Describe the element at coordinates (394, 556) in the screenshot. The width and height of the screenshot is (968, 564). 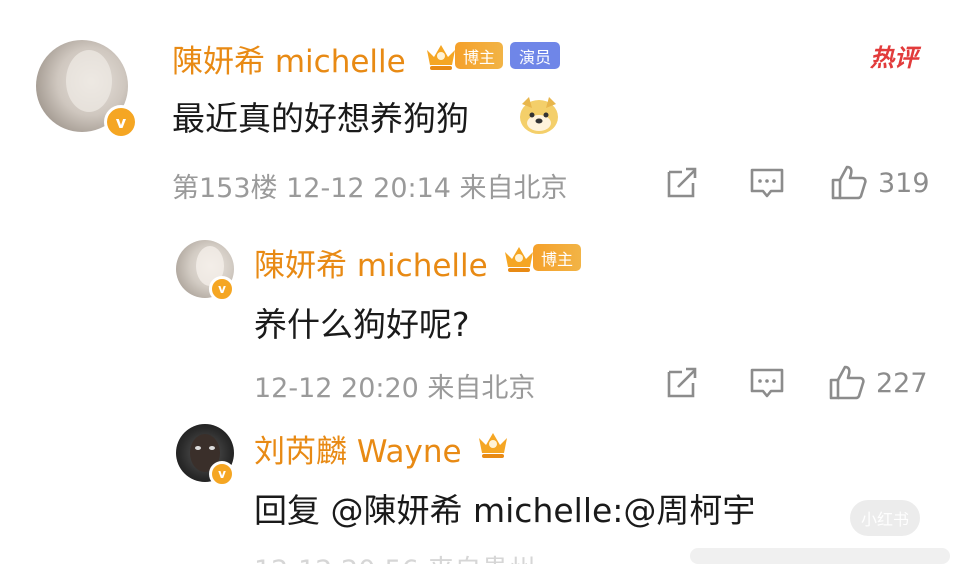
I see `reply-meta: 12-12 20:56 来自贵州` at that location.